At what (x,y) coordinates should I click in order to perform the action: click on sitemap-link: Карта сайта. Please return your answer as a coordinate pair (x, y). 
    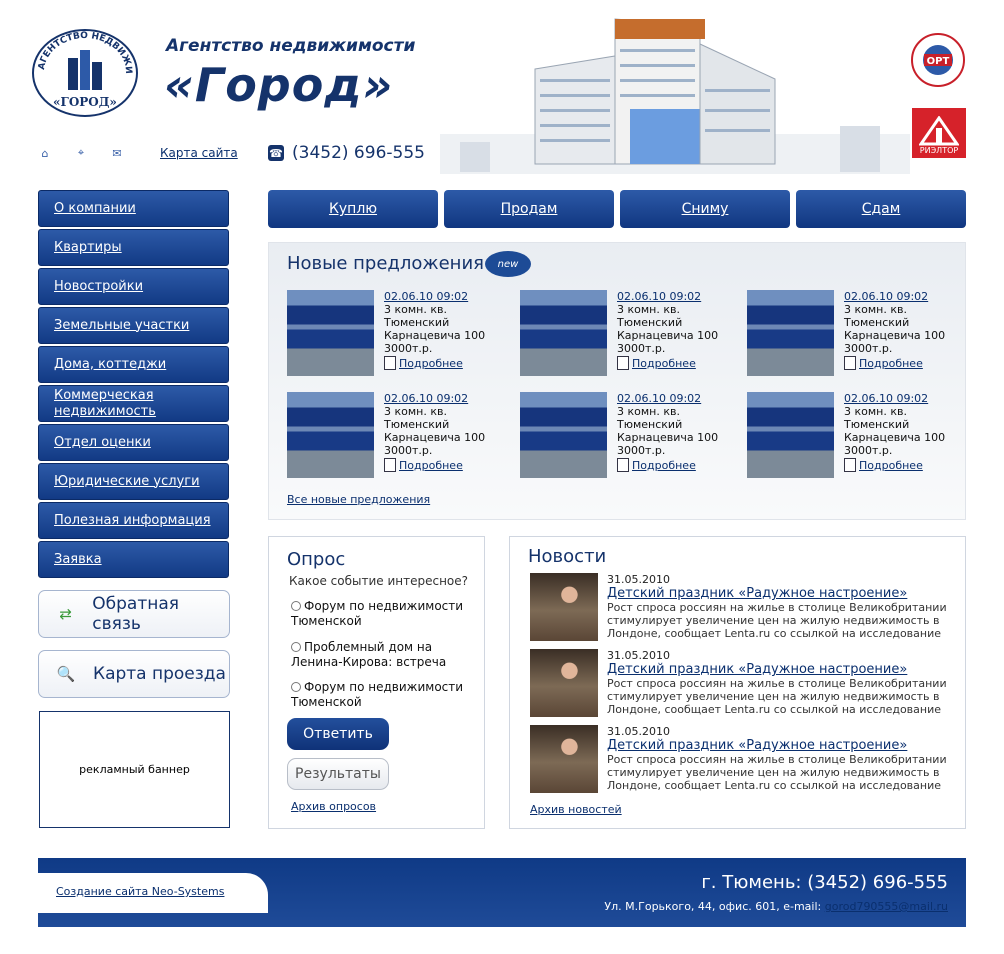
    Looking at the image, I should click on (199, 153).